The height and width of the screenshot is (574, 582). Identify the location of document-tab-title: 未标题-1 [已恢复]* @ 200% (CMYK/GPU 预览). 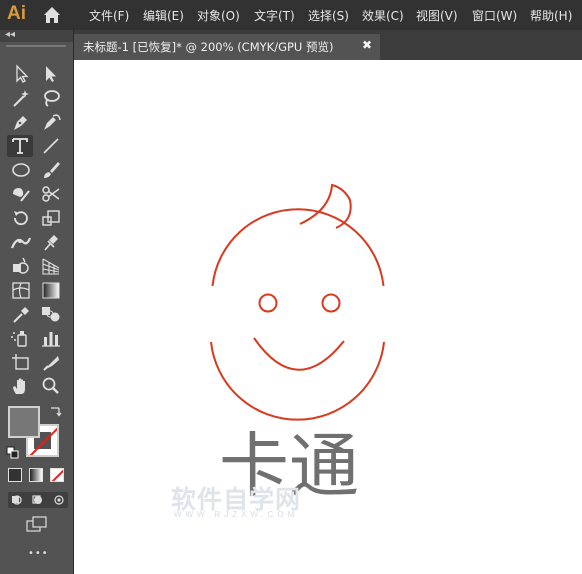
(208, 47).